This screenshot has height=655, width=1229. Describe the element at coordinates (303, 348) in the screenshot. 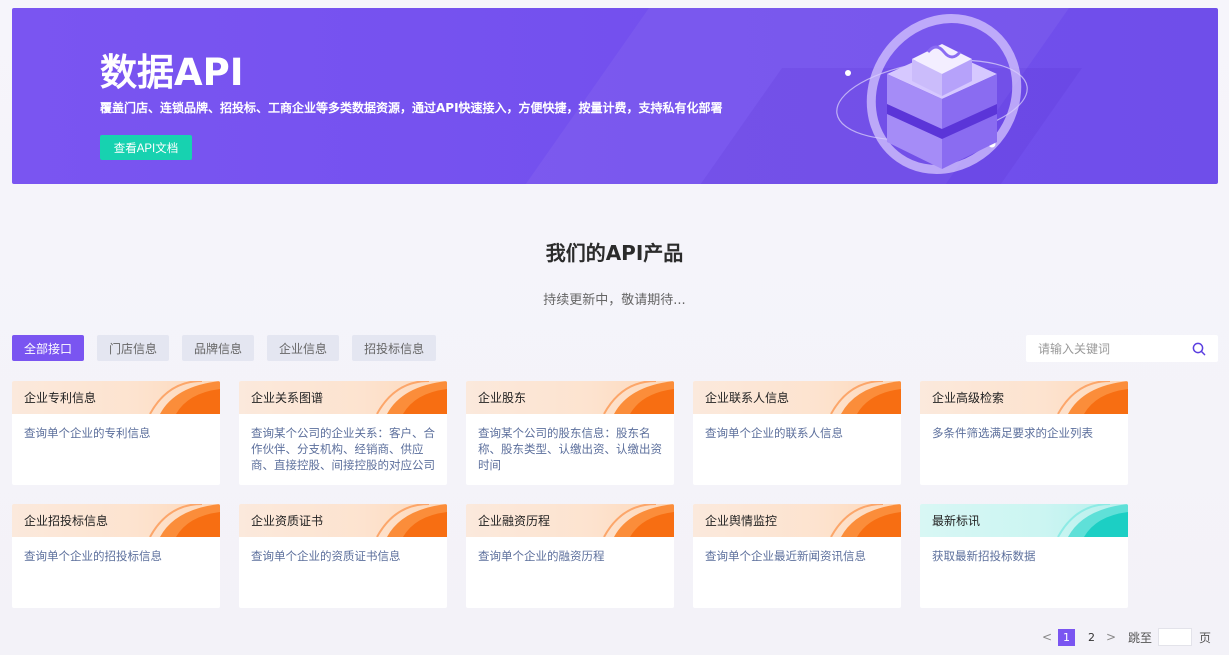

I see `tab-company-info: 企业信息` at that location.